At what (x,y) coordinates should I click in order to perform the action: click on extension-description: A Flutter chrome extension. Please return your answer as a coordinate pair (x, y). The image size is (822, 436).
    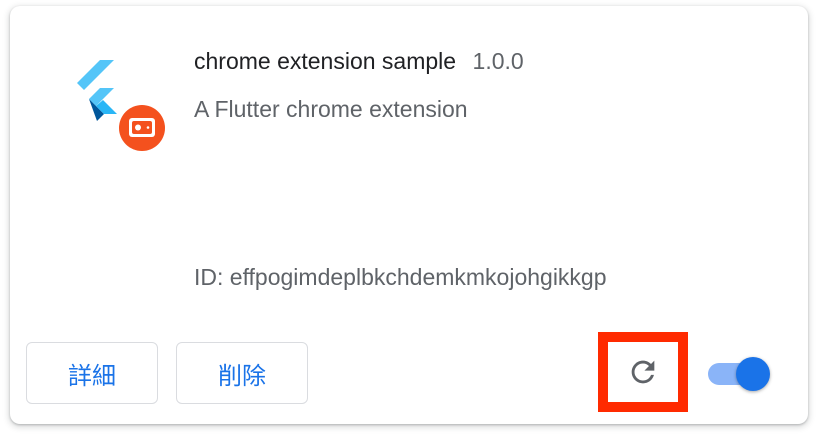
    Looking at the image, I should click on (331, 109).